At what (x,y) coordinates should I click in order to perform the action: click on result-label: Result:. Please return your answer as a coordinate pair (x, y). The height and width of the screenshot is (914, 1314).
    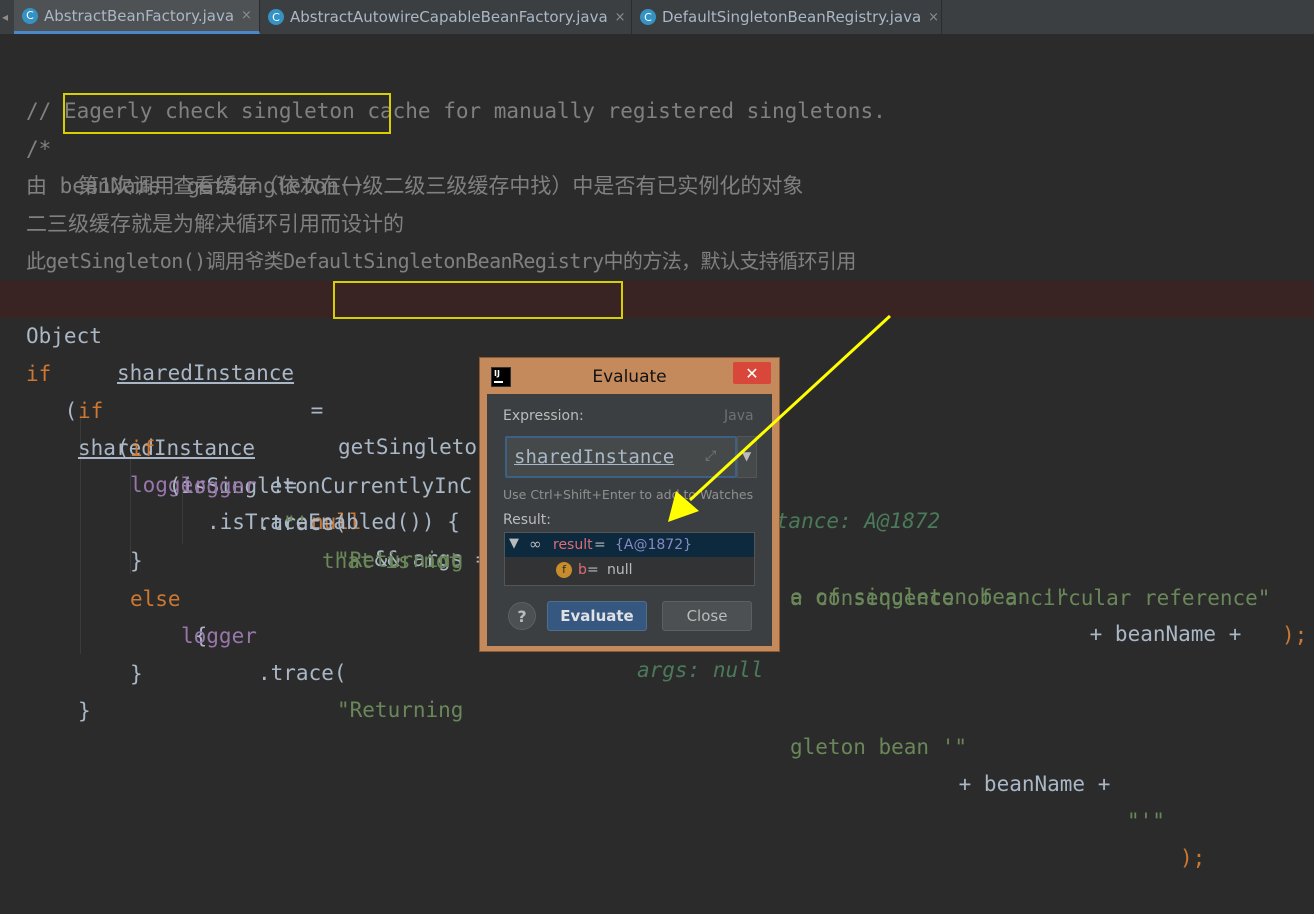
    Looking at the image, I should click on (527, 520).